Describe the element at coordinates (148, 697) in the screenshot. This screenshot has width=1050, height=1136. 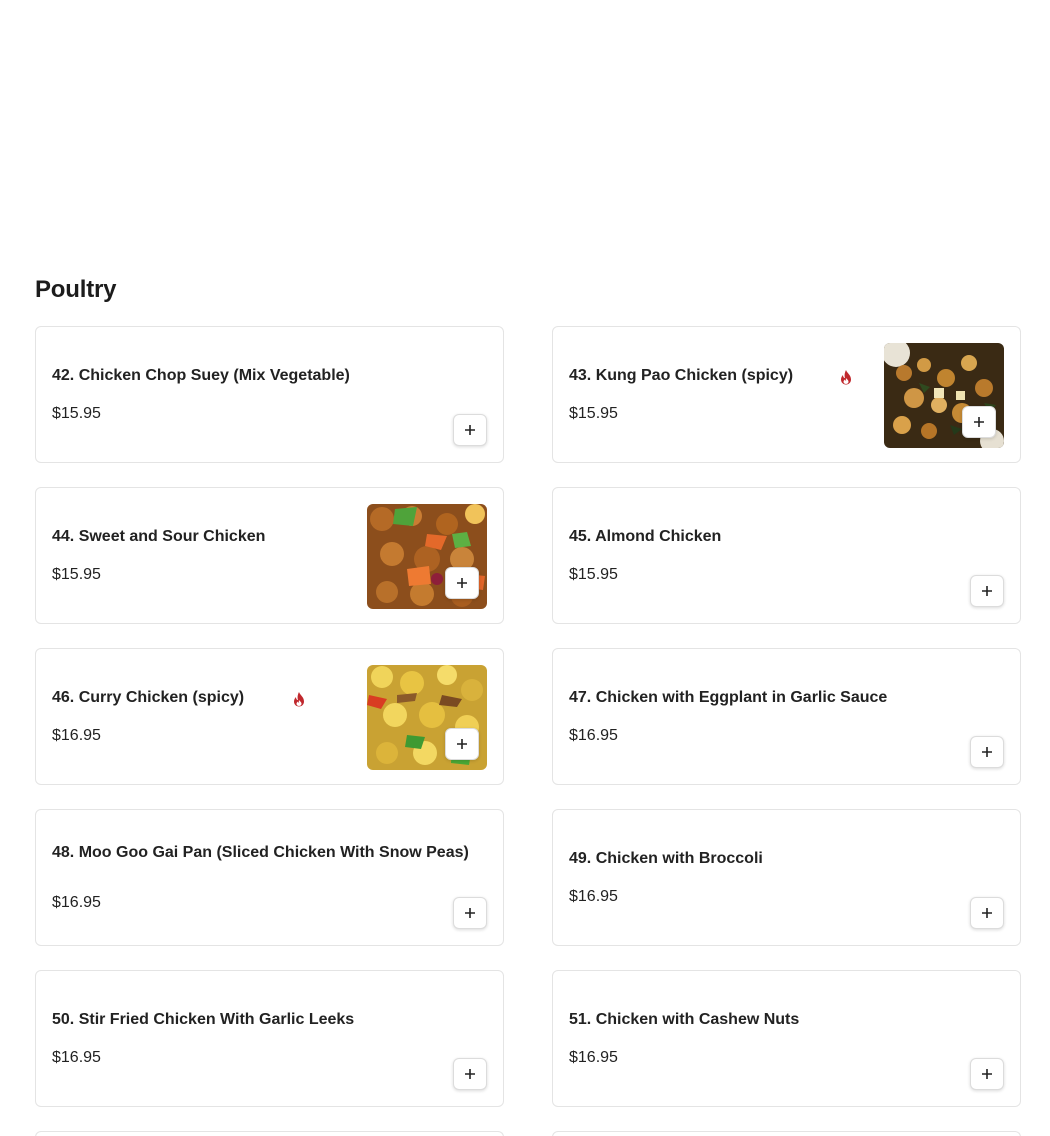
I see `item-name: 46. Curry Chicken (spicy)` at that location.